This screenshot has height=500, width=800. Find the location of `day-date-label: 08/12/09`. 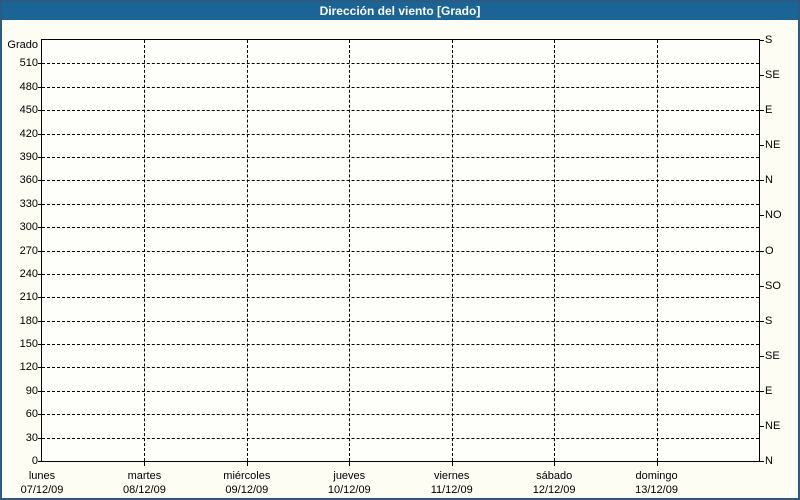

day-date-label: 08/12/09 is located at coordinates (144, 490).